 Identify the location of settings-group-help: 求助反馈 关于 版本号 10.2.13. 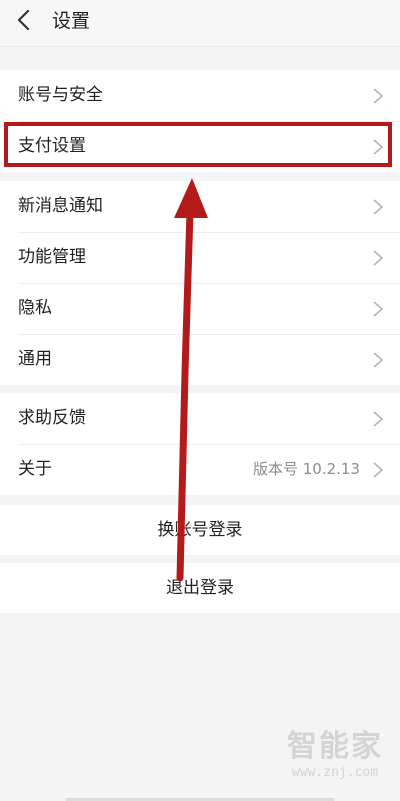
(200, 444).